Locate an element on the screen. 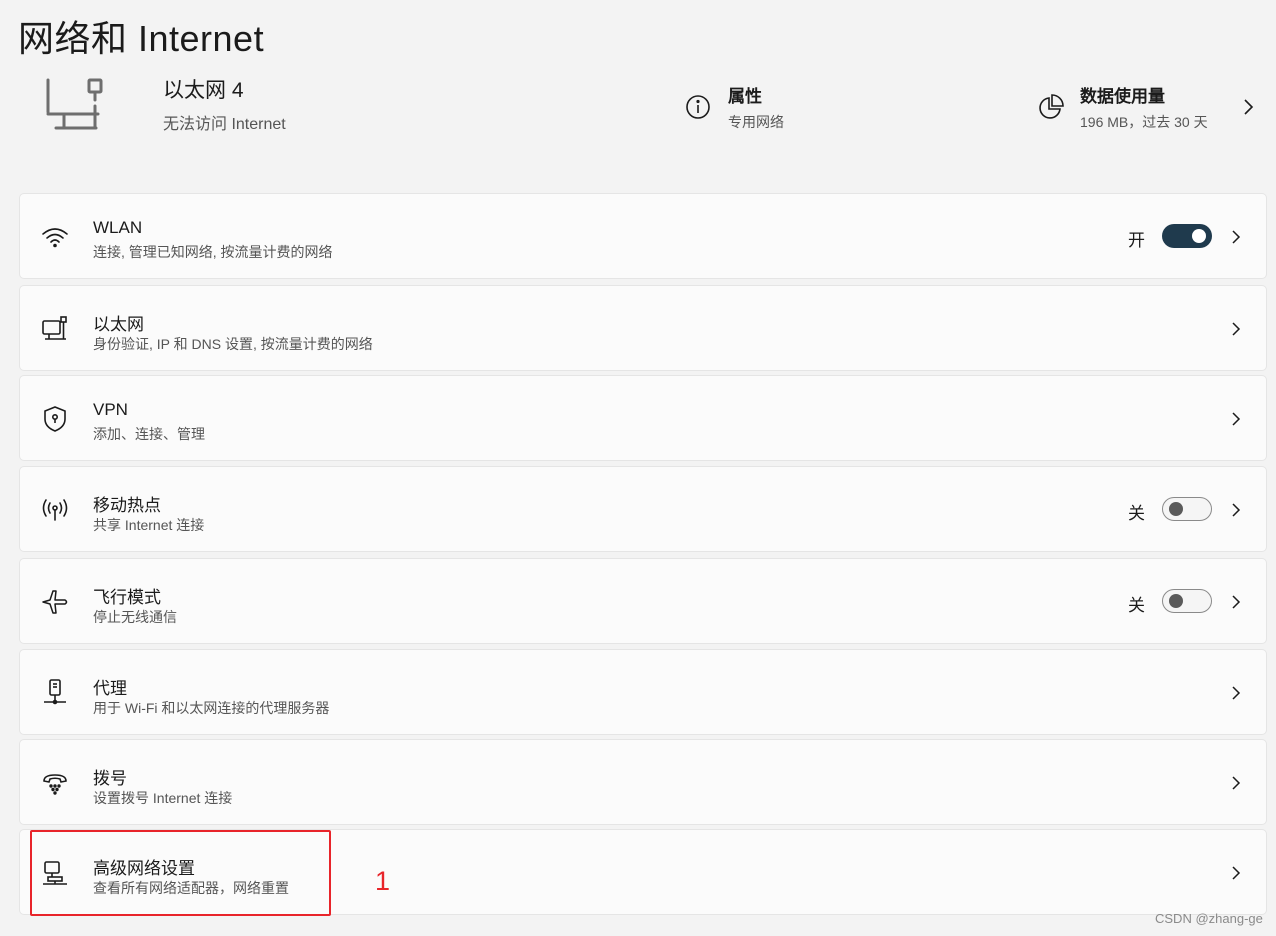  wlan-title: WLAN is located at coordinates (118, 227).